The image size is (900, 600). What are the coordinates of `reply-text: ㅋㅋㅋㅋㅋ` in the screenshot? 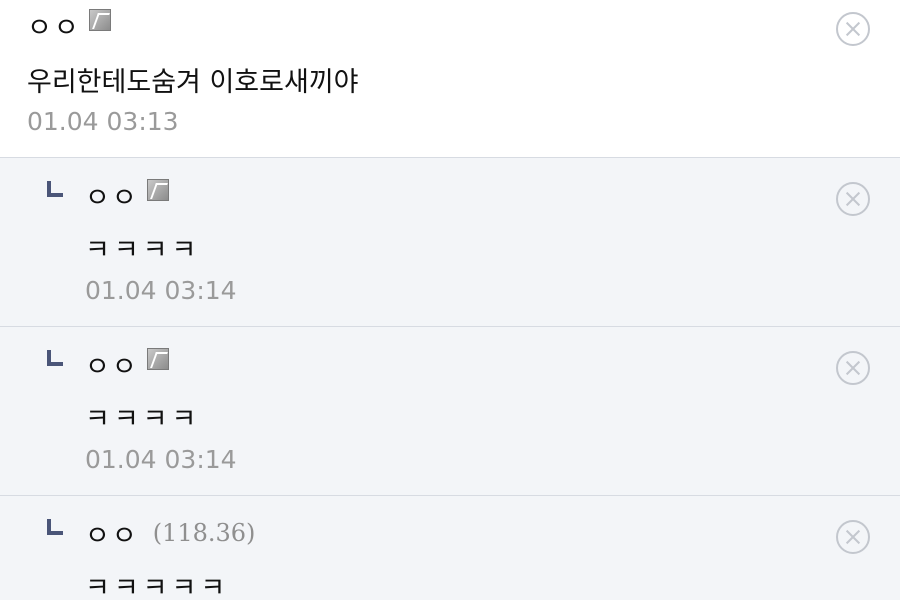 It's located at (157, 586).